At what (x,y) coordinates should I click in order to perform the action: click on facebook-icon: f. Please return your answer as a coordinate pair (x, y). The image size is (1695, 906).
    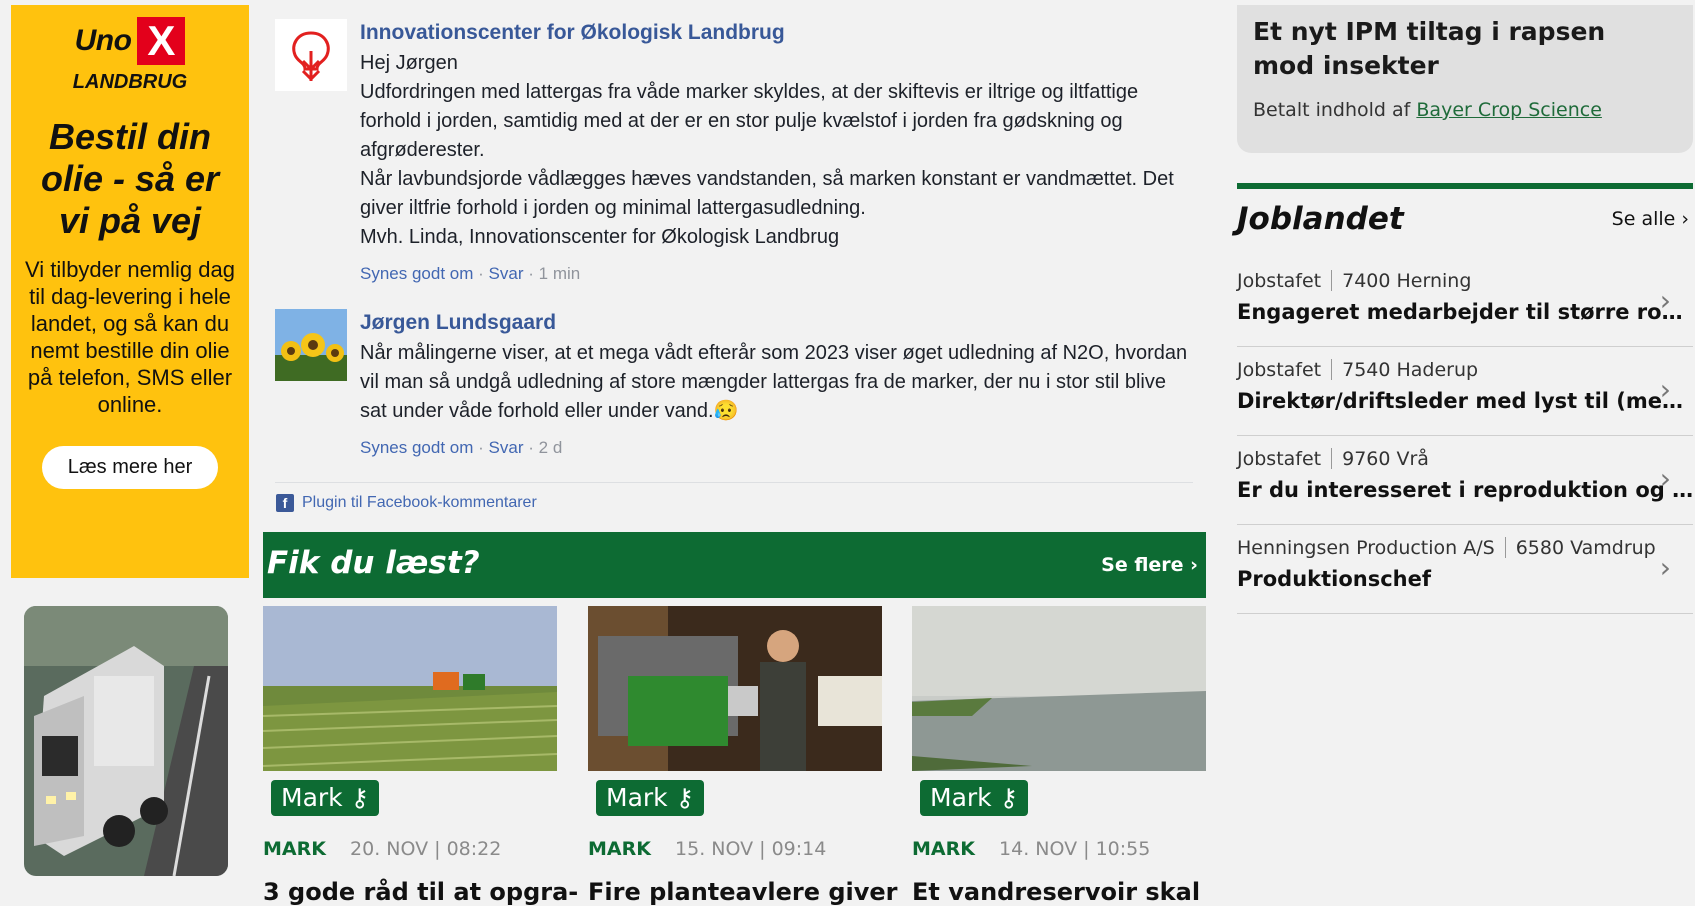
    Looking at the image, I should click on (285, 503).